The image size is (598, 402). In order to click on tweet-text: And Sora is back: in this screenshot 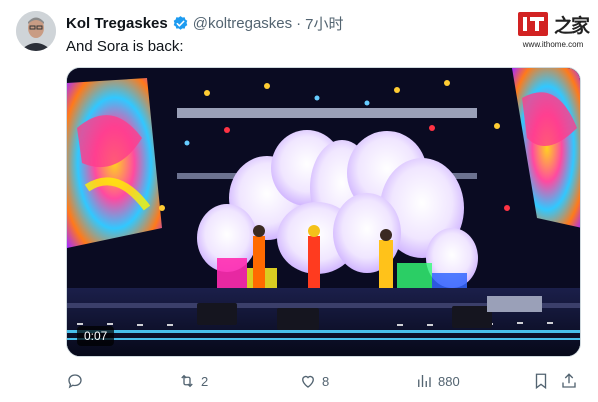, I will do `click(125, 46)`.